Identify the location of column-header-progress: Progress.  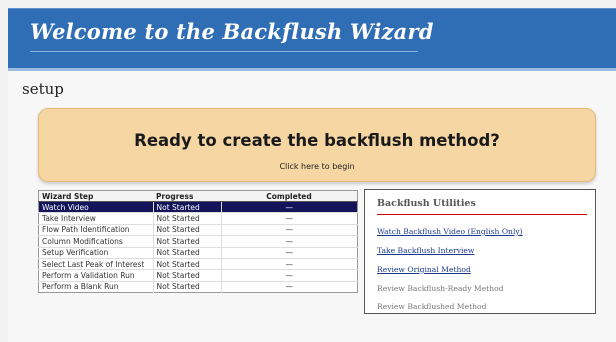
(187, 196).